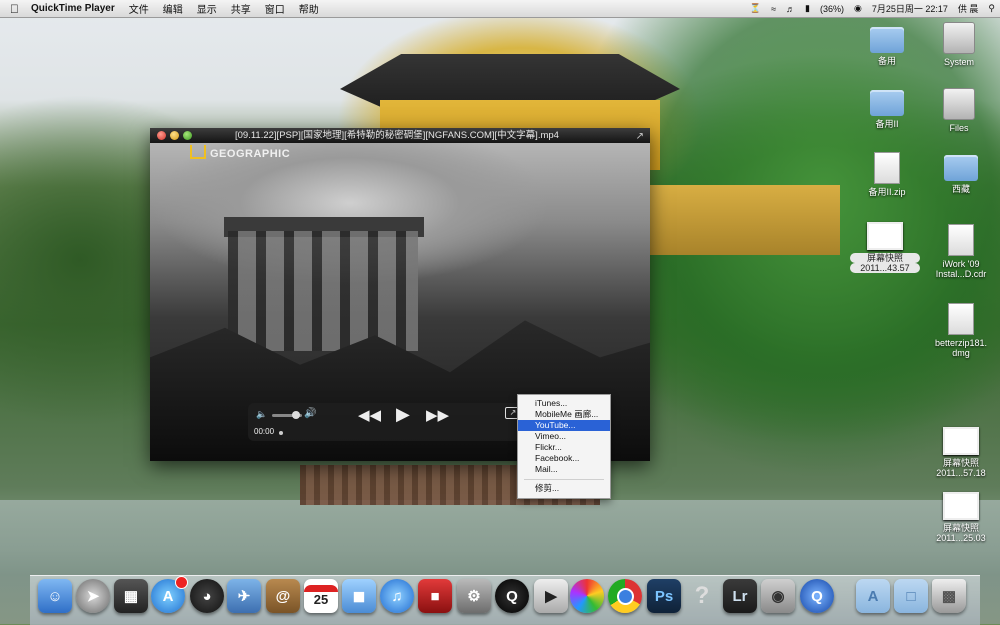 This screenshot has height=625, width=1000. What do you see at coordinates (910, 8) in the screenshot?
I see `clock: 7月25日周一 22:17` at bounding box center [910, 8].